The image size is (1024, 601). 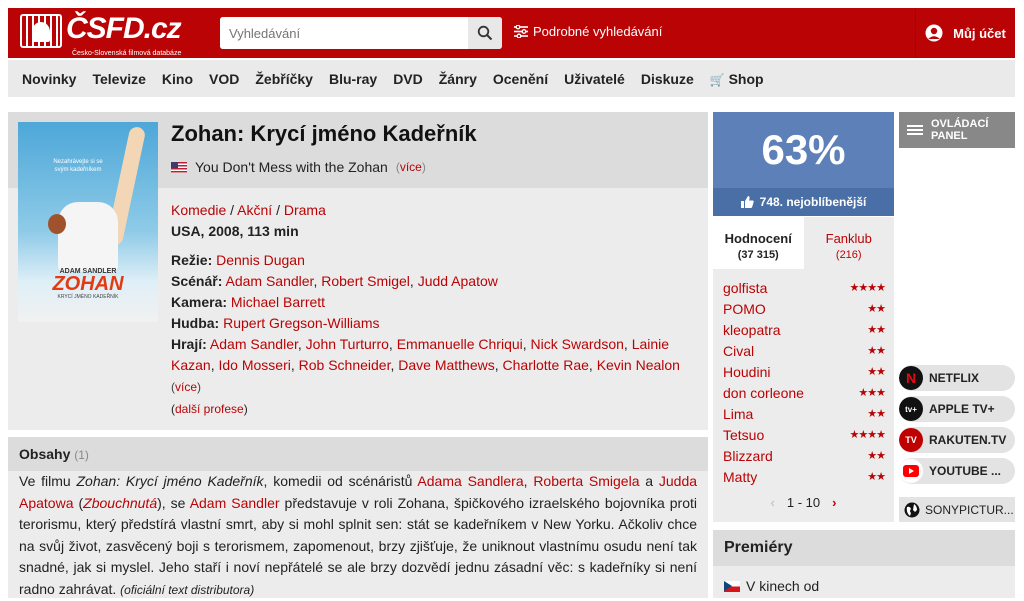 I want to click on plot-header: Obsahy (1), so click(x=358, y=454).